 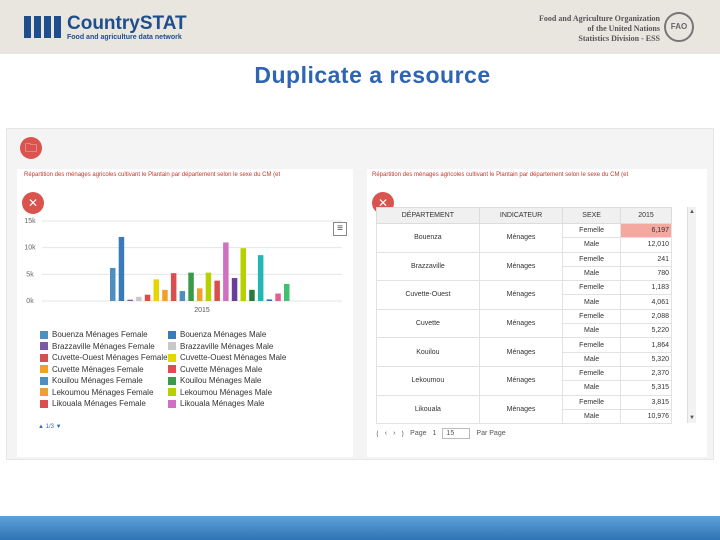 What do you see at coordinates (646, 331) in the screenshot?
I see `value-cell: 5,220` at bounding box center [646, 331].